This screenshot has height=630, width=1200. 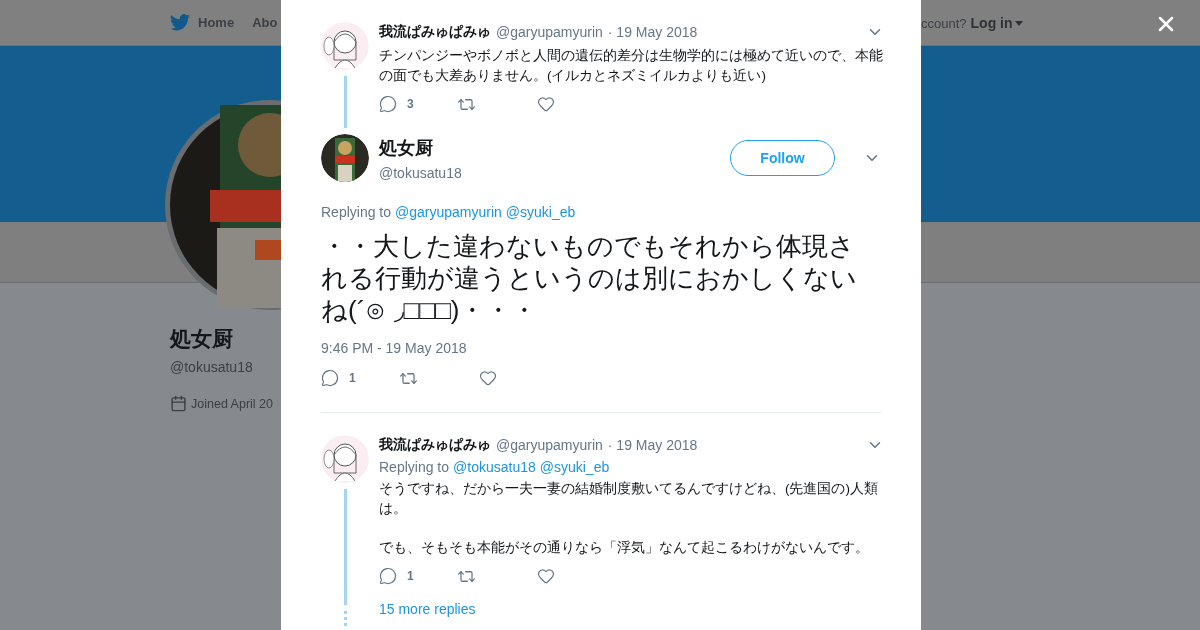 I want to click on bird-icon, so click(x=180, y=22).